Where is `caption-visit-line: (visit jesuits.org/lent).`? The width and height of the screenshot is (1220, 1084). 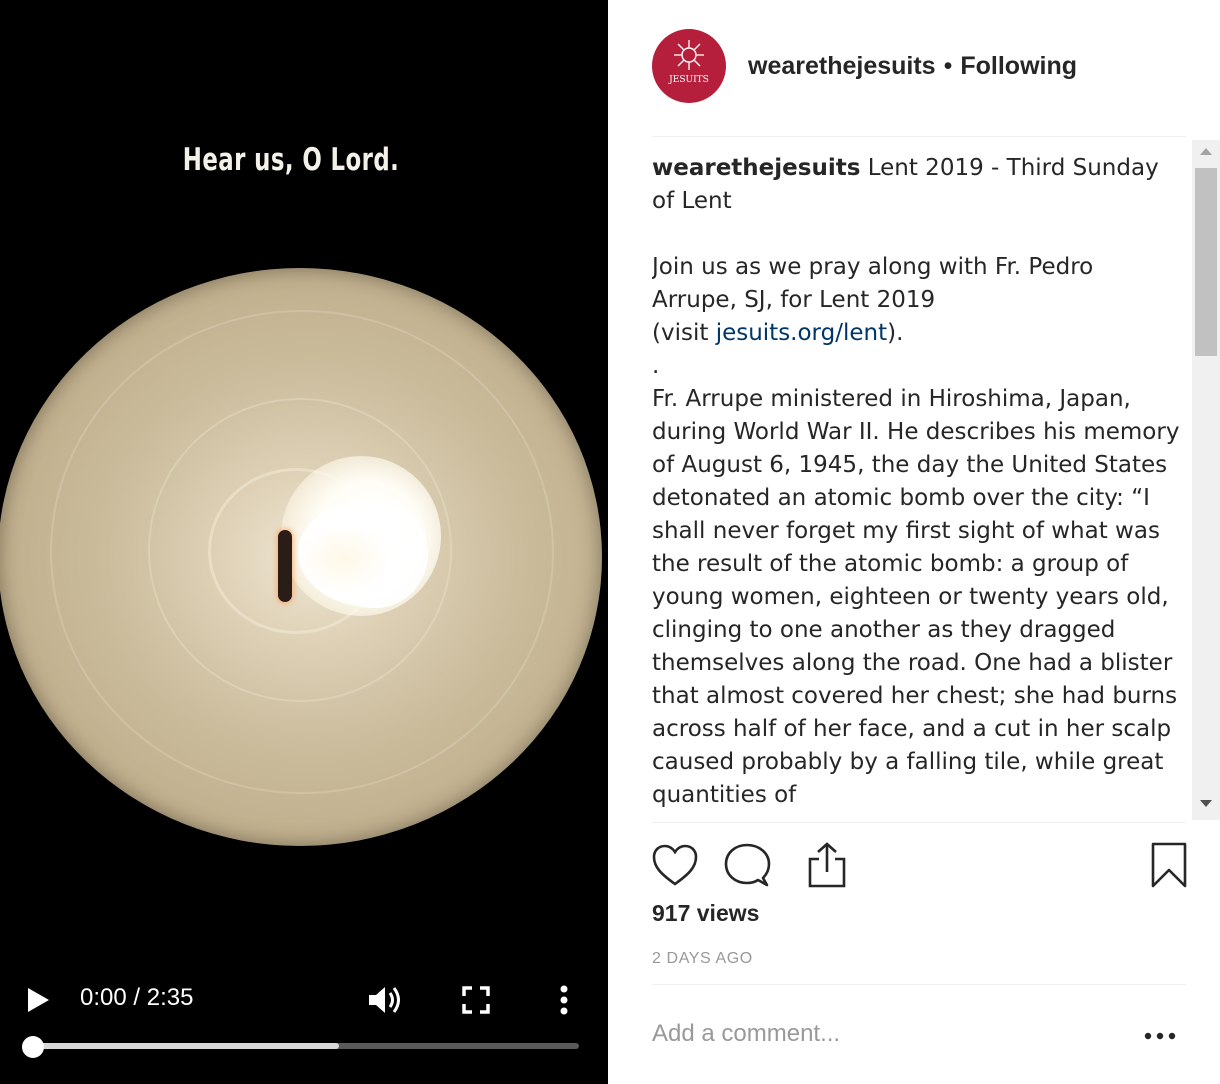
caption-visit-line: (visit jesuits.org/lent). is located at coordinates (916, 333).